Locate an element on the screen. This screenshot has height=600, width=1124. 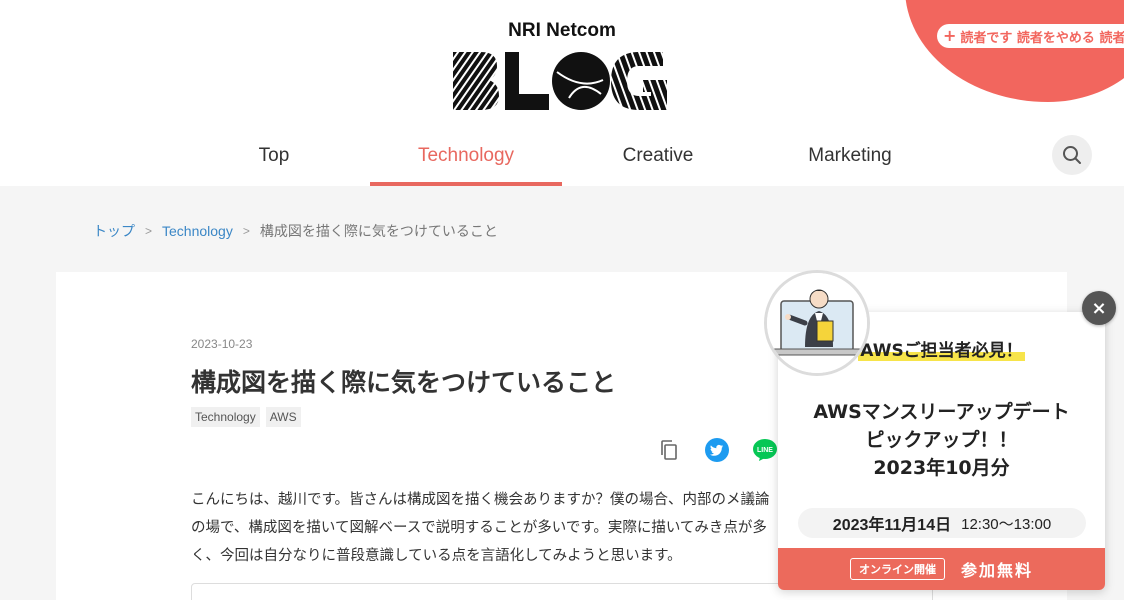
line-share-button: LINE is located at coordinates (765, 450).